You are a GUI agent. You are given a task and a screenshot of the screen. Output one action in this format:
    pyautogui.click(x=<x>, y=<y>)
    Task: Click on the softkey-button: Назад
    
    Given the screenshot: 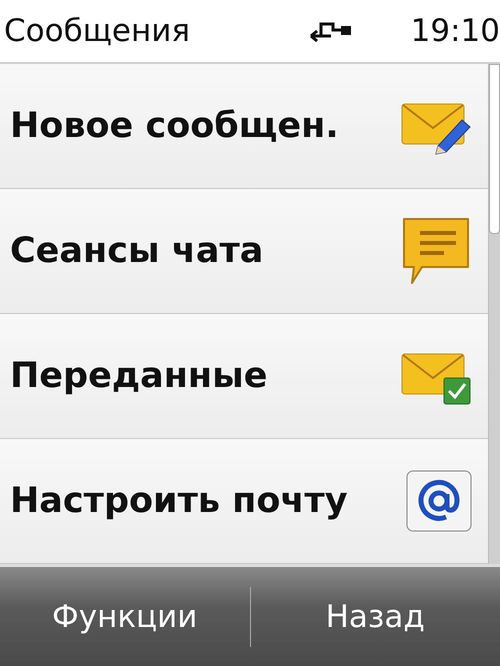 What is the action you would take?
    pyautogui.click(x=375, y=616)
    